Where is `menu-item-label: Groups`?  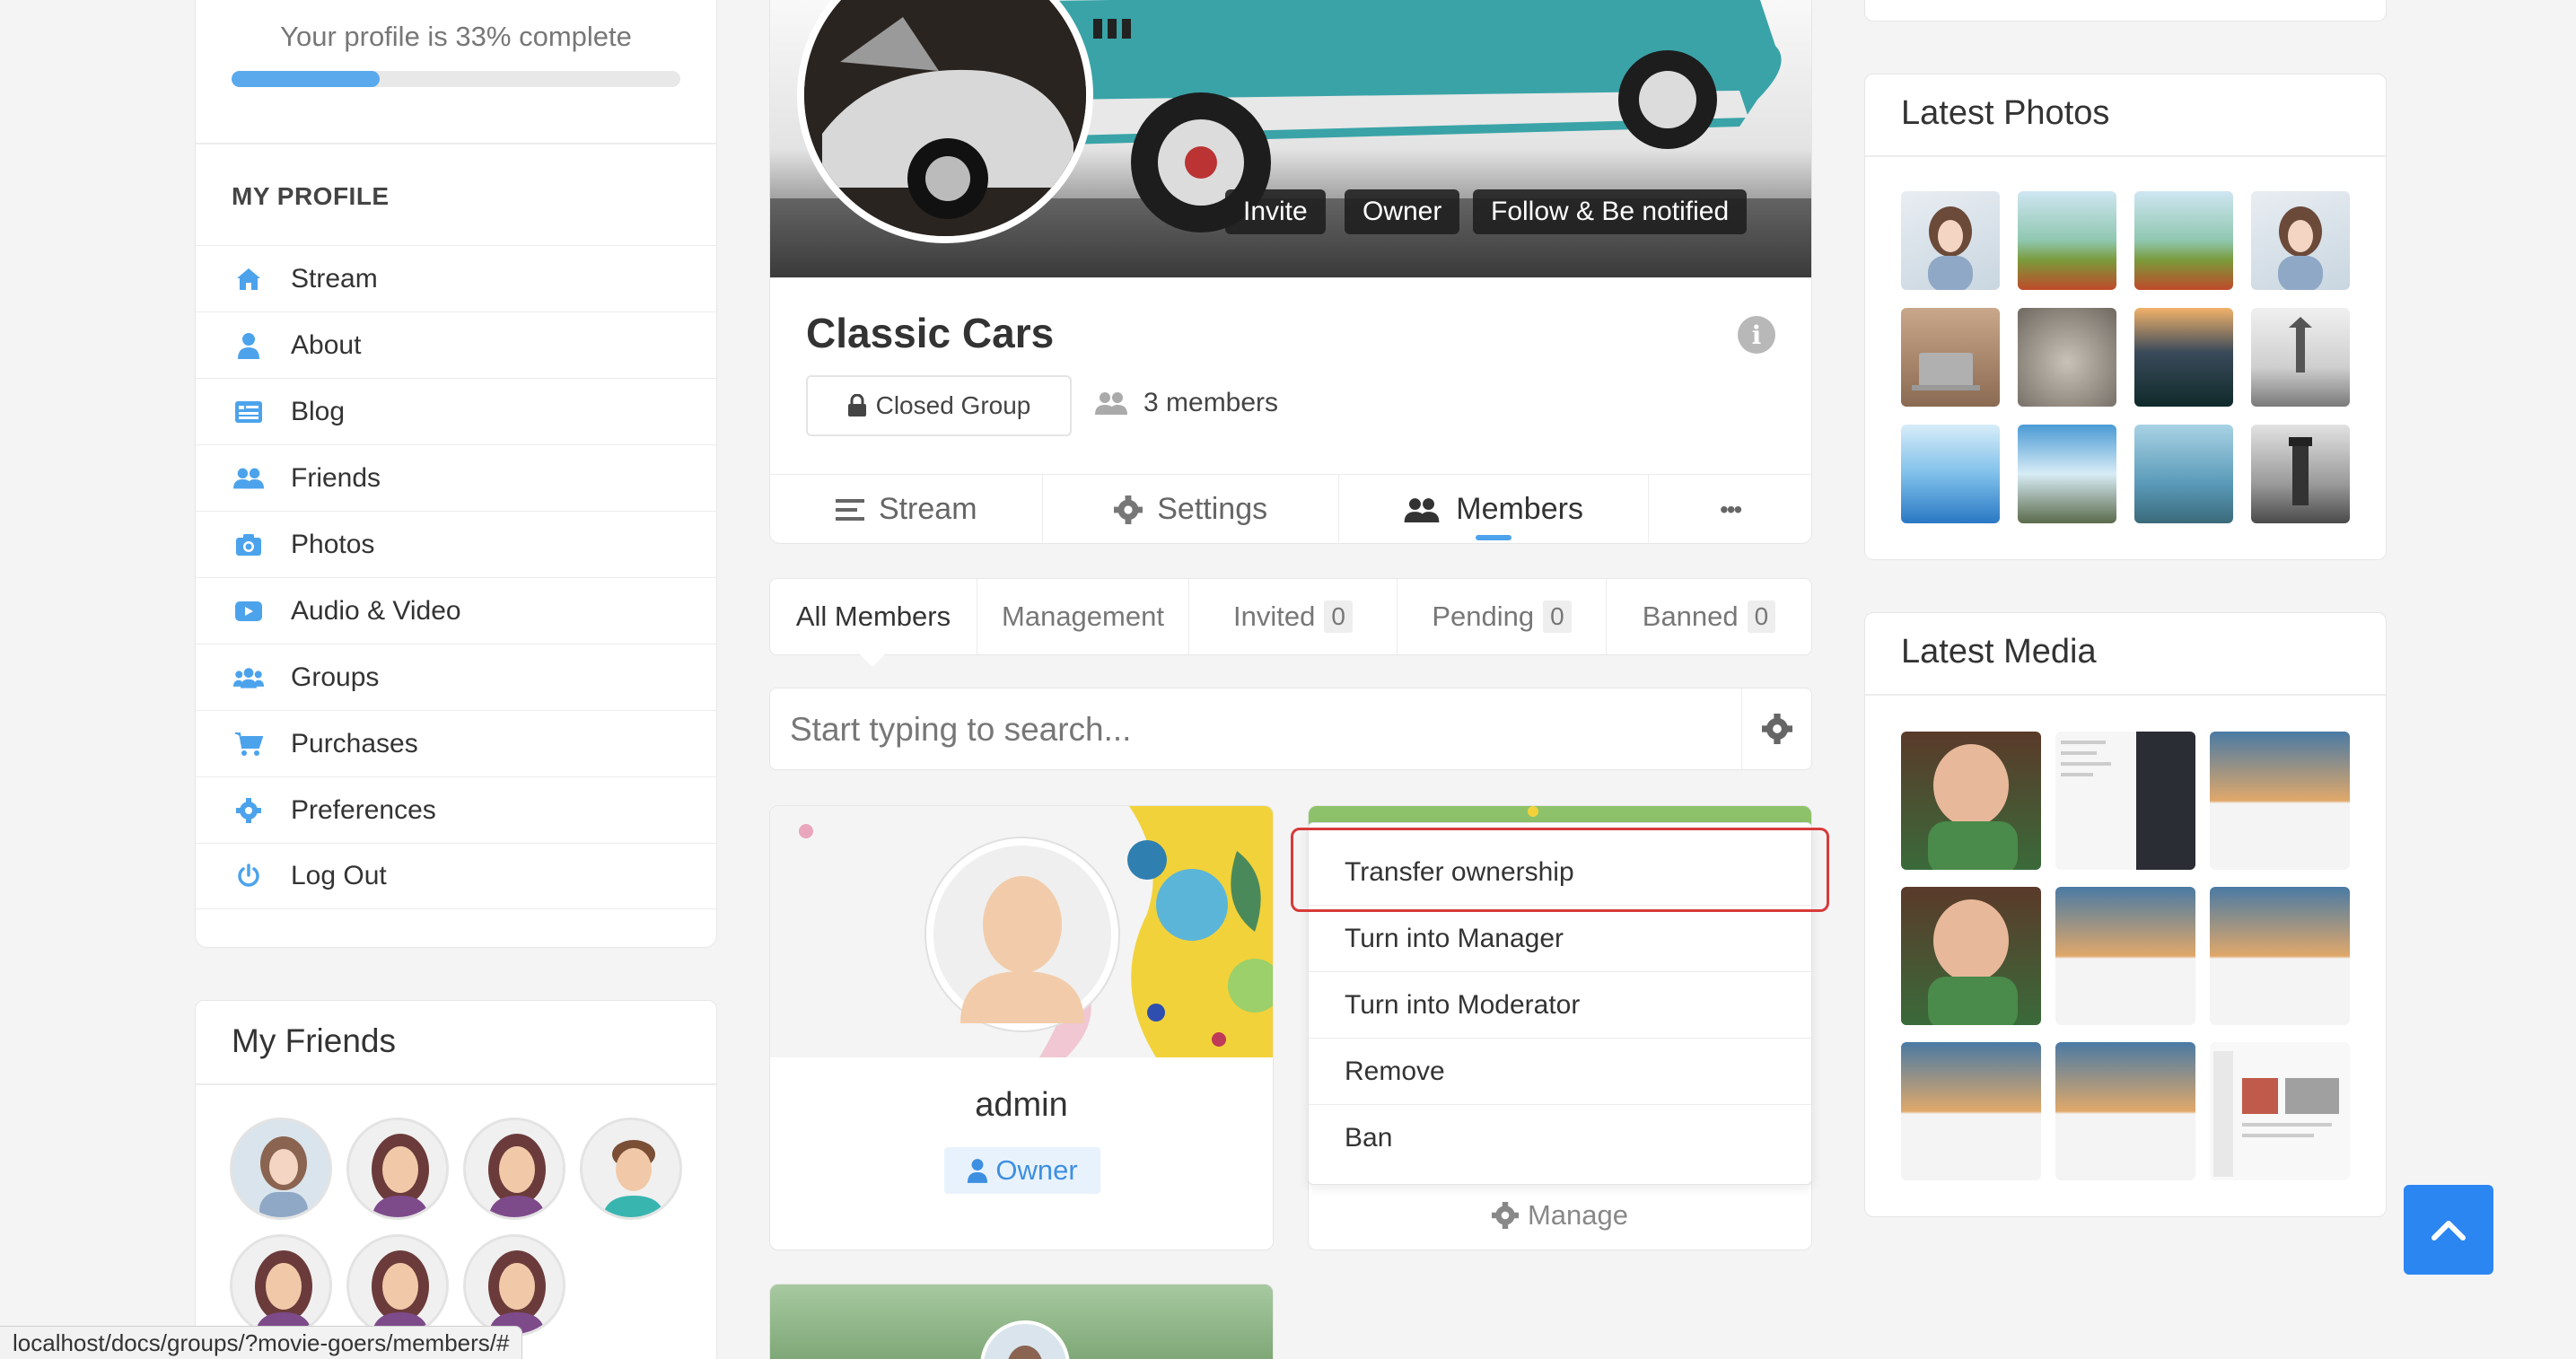
menu-item-label: Groups is located at coordinates (335, 677).